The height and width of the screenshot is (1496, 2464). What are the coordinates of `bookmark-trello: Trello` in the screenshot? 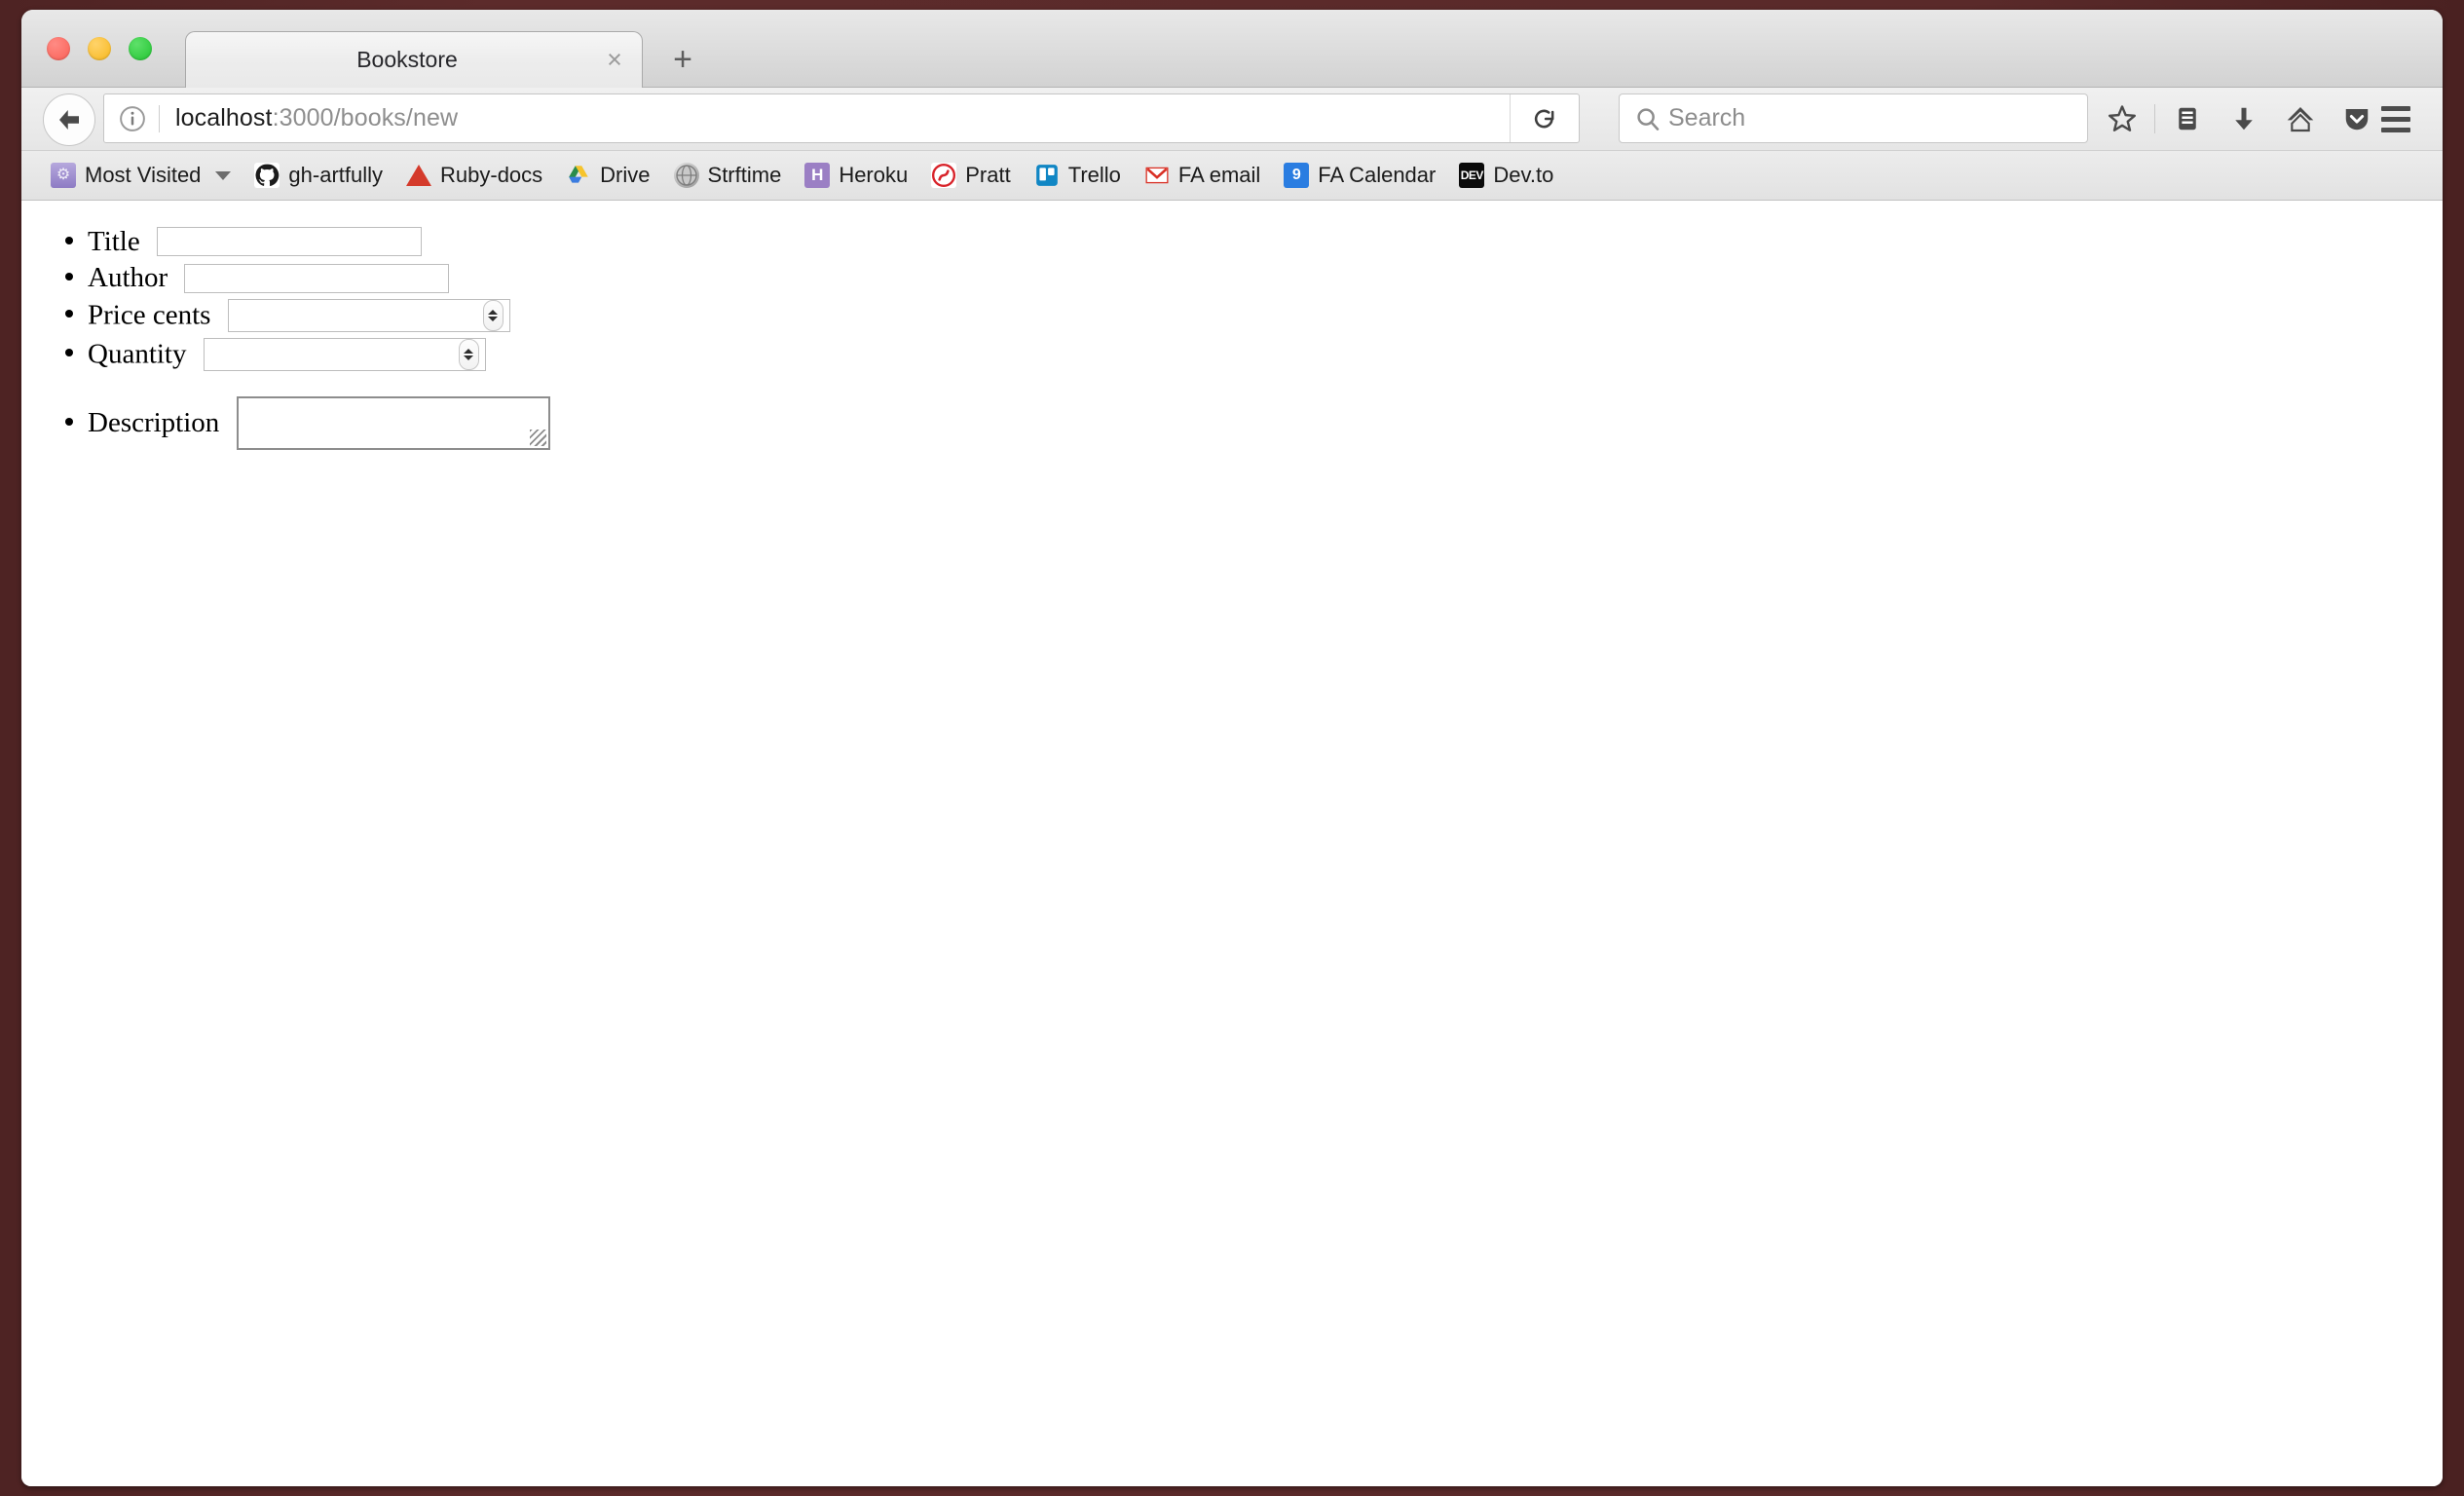 It's located at (1078, 176).